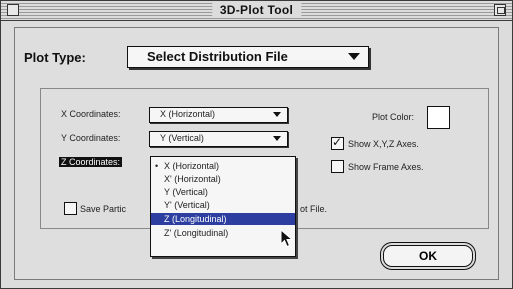 The image size is (513, 289). What do you see at coordinates (223, 166) in the screenshot?
I see `menu-item-x: • X (Horizontal)` at bounding box center [223, 166].